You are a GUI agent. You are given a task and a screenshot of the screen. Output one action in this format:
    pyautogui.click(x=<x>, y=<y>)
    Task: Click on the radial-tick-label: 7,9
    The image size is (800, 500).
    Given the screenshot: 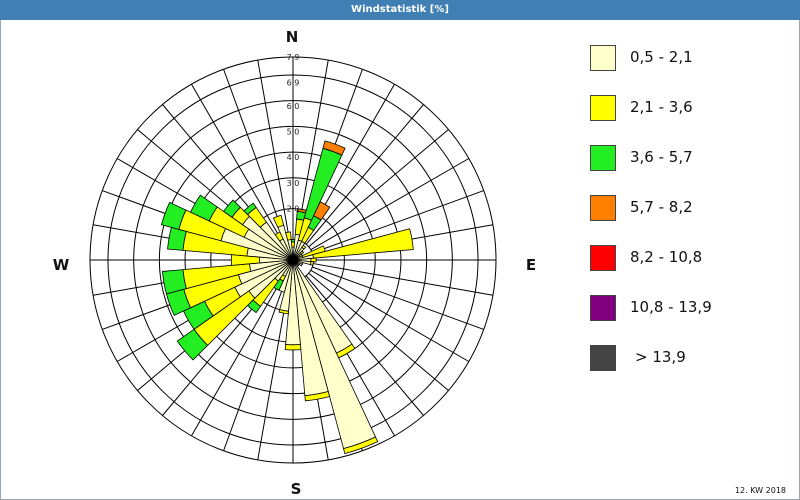 What is the action you would take?
    pyautogui.click(x=293, y=57)
    